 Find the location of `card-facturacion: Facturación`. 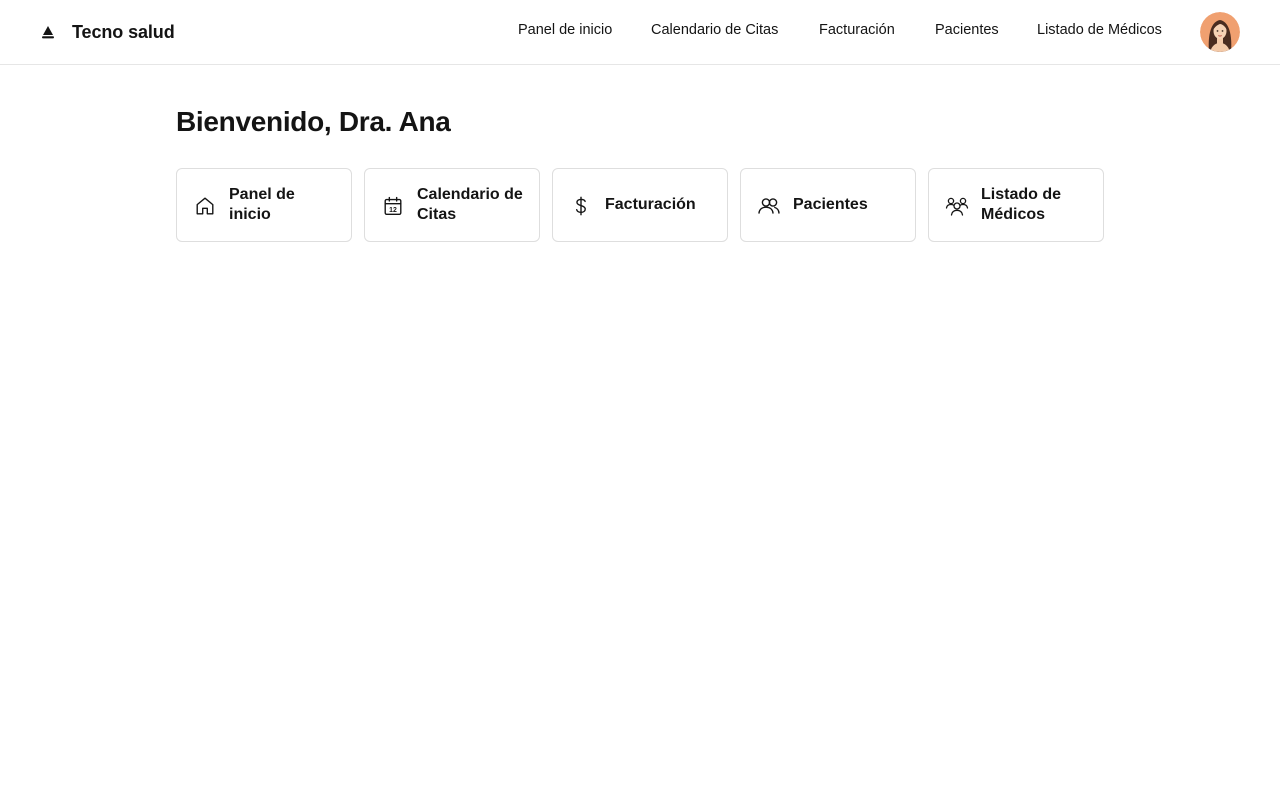

card-facturacion: Facturación is located at coordinates (640, 205).